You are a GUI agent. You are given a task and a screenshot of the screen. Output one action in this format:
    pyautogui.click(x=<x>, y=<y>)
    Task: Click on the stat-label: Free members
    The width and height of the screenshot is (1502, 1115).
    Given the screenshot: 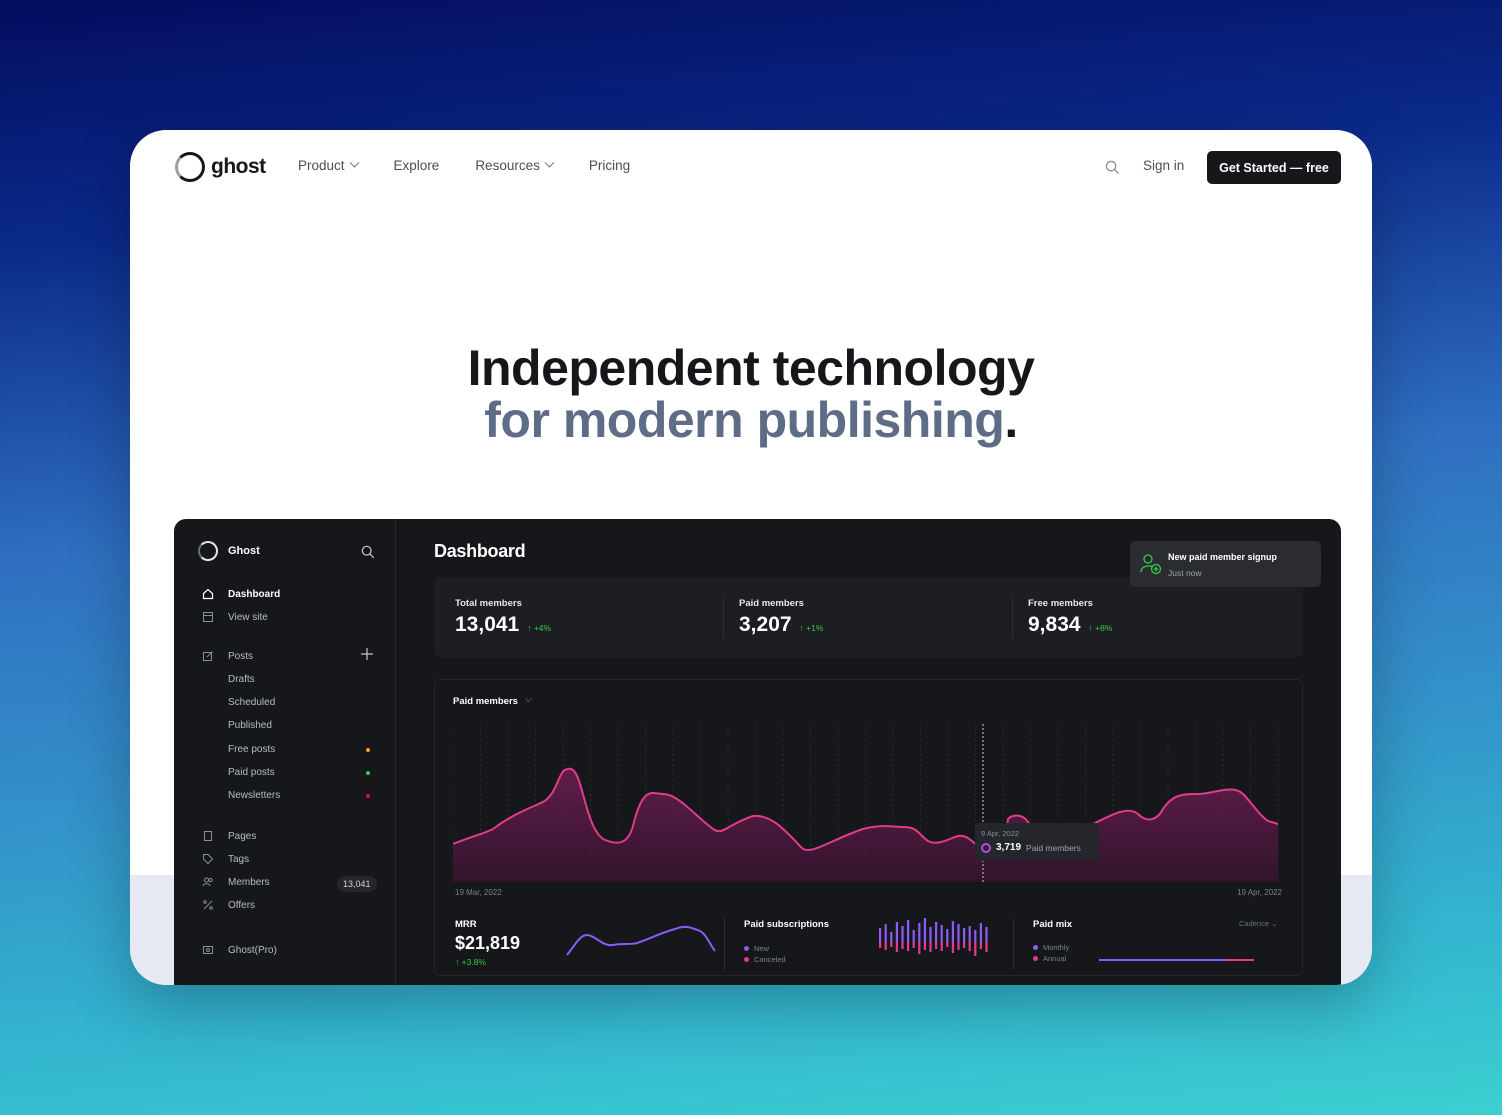 What is the action you would take?
    pyautogui.click(x=1060, y=603)
    